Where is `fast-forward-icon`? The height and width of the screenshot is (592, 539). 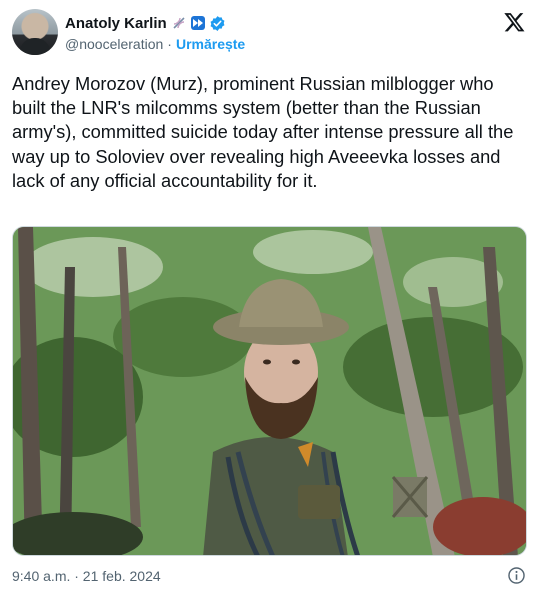
fast-forward-icon is located at coordinates (197, 23).